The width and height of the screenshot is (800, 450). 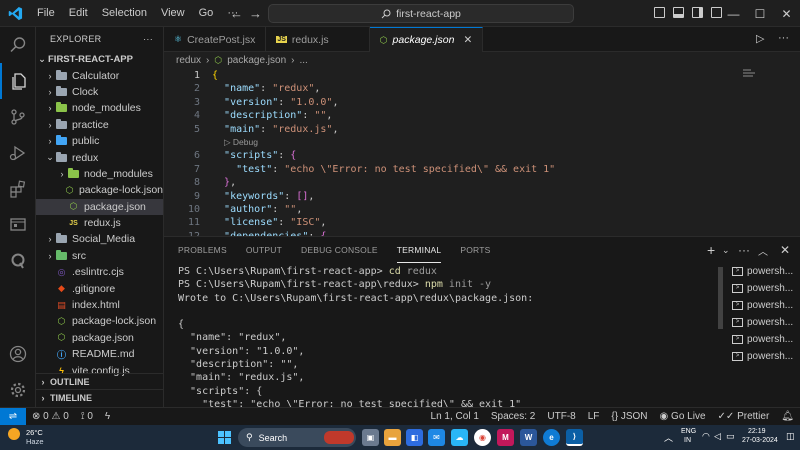 I want to click on problems-status: ⊗ 0 ⚠ 0, so click(x=50, y=416).